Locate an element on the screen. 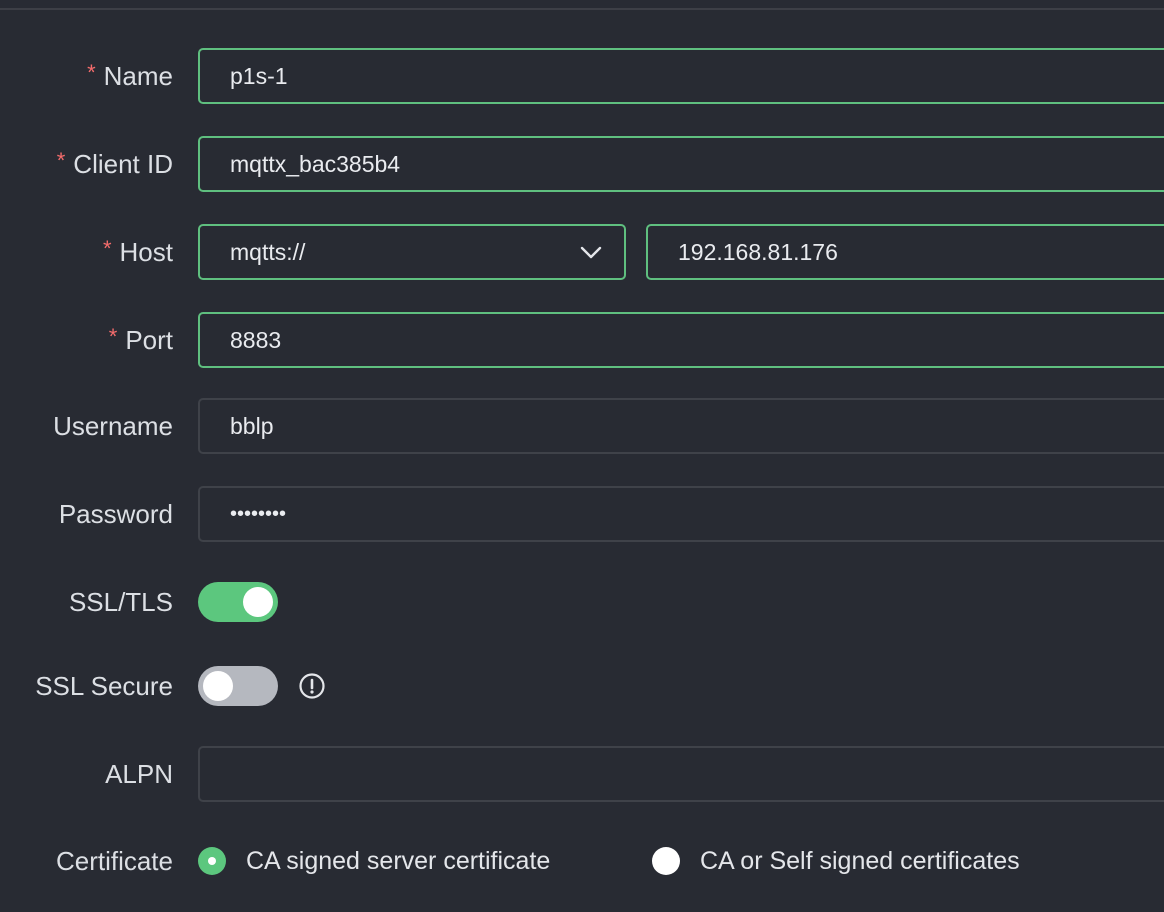 Image resolution: width=1164 pixels, height=912 pixels. username-label: Username is located at coordinates (113, 426).